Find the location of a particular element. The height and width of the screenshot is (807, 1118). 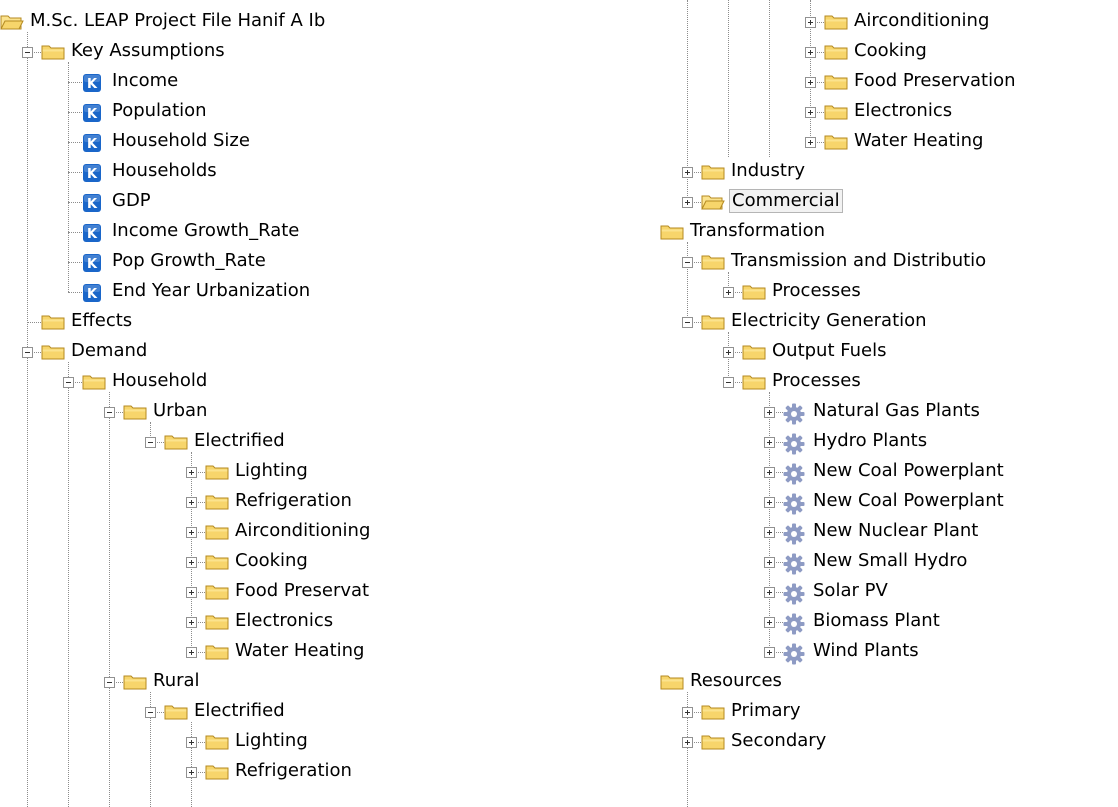

tree-node-label: Electricity Generation is located at coordinates (829, 321).